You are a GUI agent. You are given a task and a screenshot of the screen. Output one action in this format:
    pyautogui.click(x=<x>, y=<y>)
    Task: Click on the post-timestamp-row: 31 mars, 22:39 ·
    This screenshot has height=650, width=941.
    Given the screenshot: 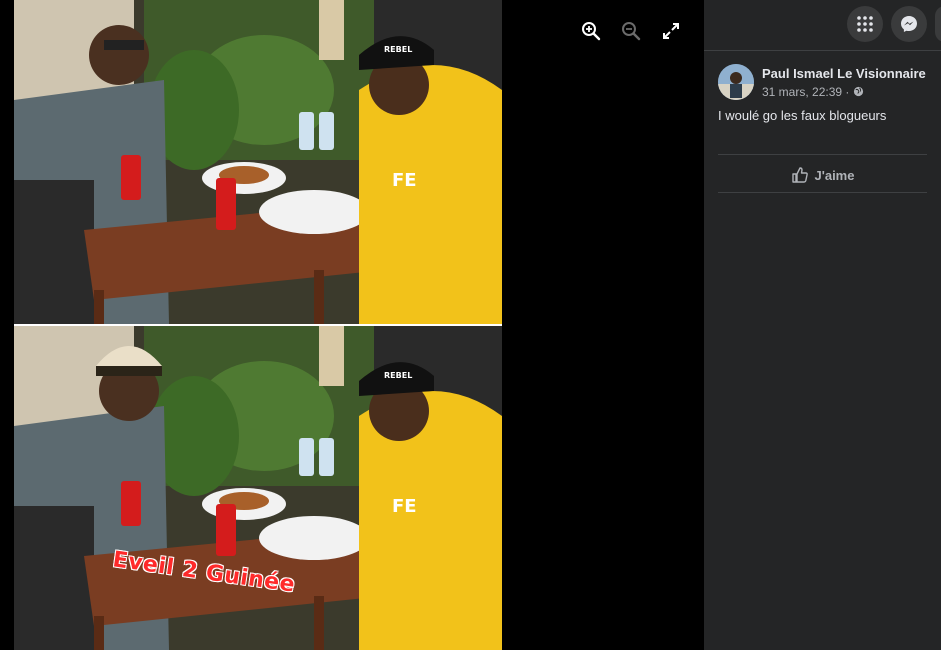 What is the action you would take?
    pyautogui.click(x=844, y=92)
    